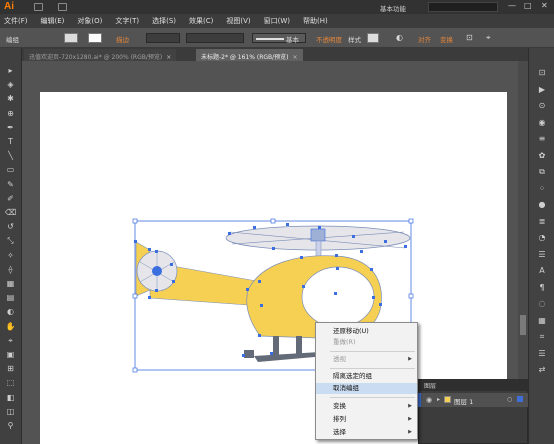 Image resolution: width=554 pixels, height=444 pixels. Describe the element at coordinates (429, 400) in the screenshot. I see `eye-icon: ◉` at that location.